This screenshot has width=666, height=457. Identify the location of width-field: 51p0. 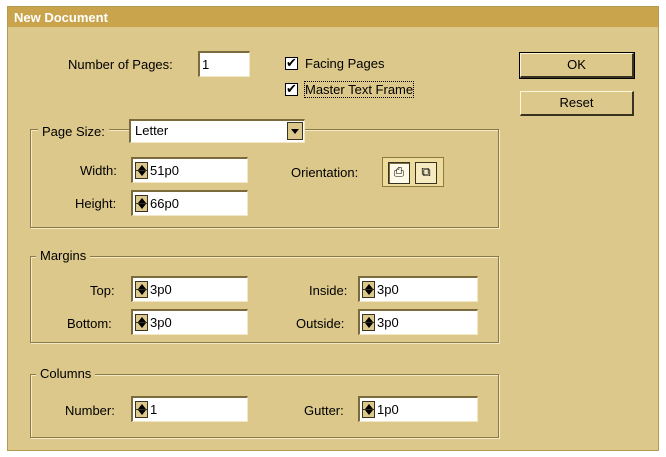
(189, 170).